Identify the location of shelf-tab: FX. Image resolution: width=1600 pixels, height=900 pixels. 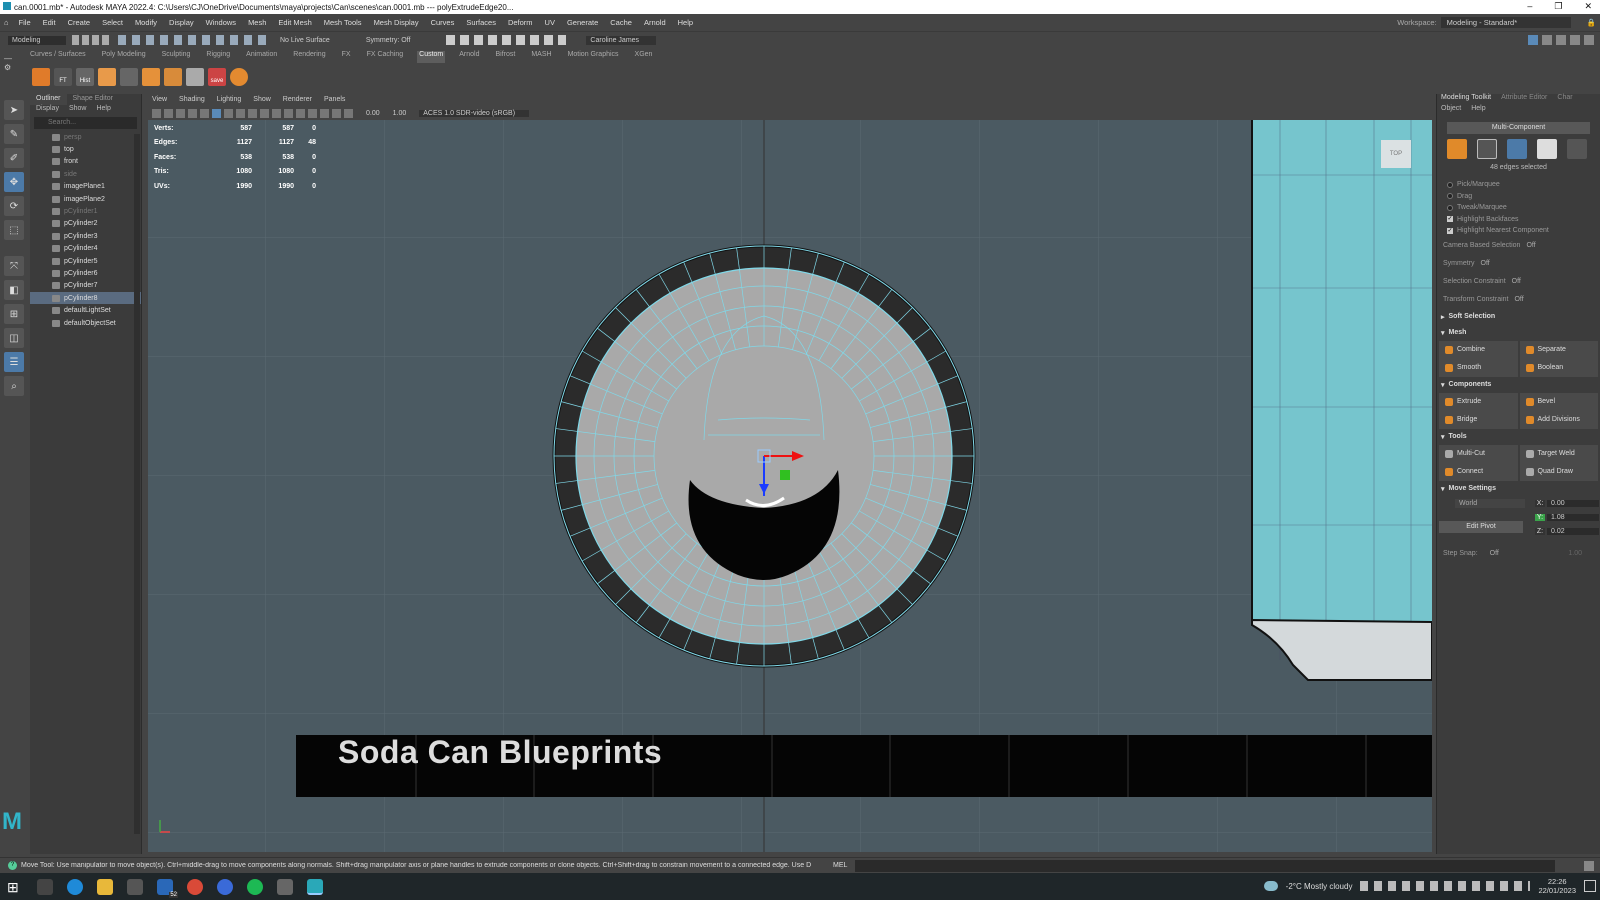
(346, 57).